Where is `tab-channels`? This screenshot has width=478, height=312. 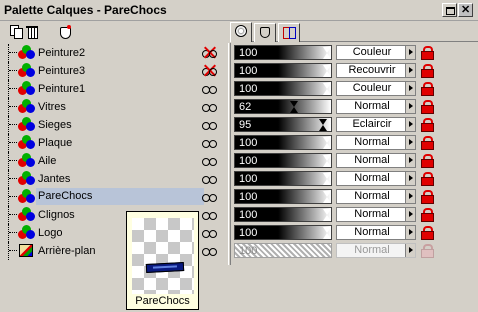
tab-channels is located at coordinates (289, 32).